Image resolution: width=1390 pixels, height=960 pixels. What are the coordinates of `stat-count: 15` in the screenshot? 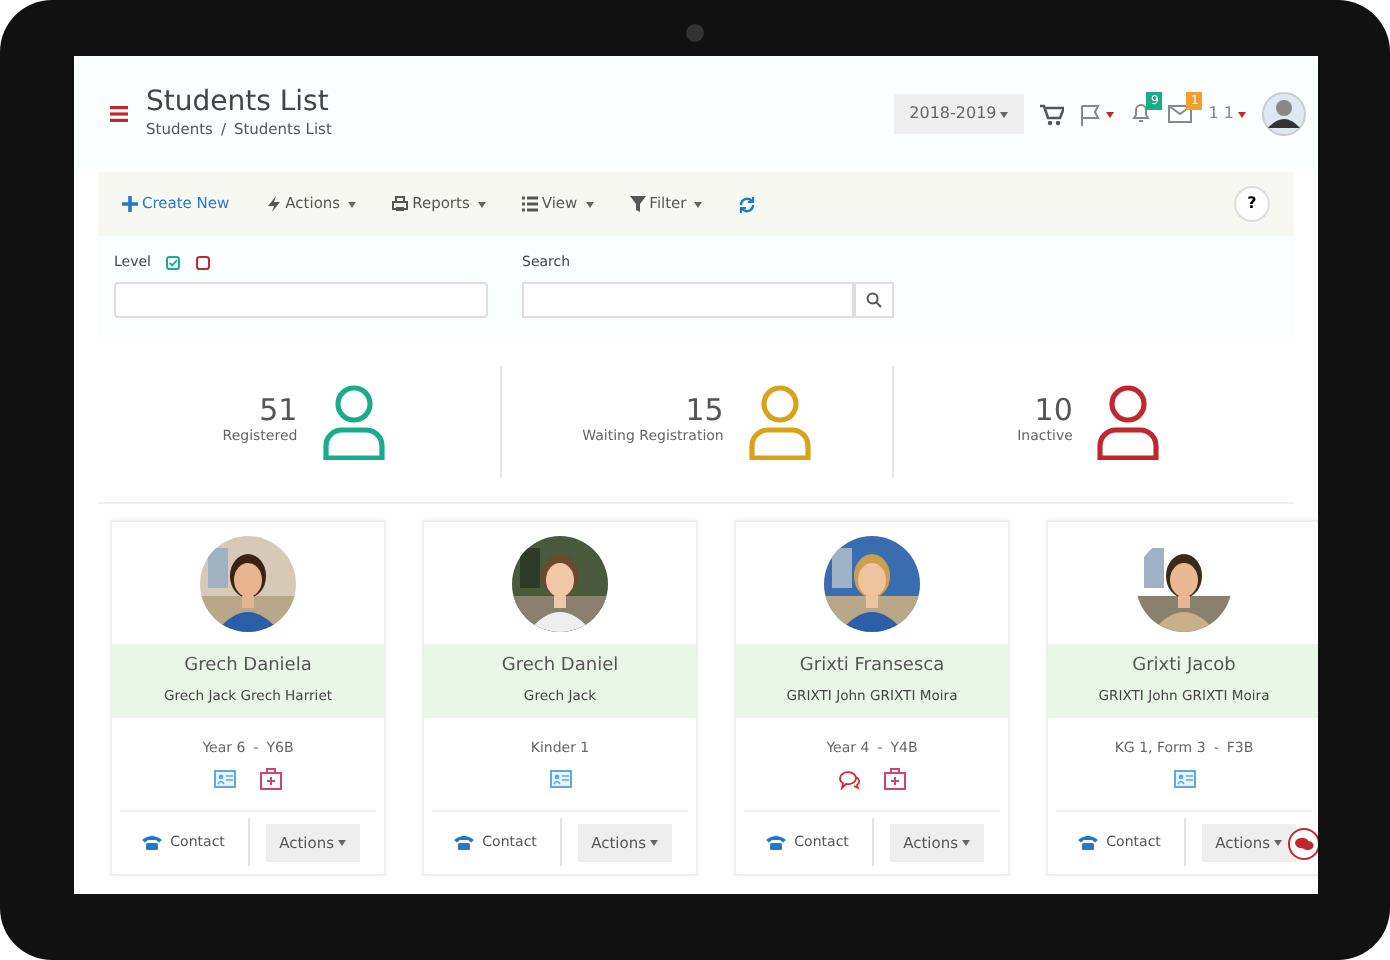 It's located at (703, 410).